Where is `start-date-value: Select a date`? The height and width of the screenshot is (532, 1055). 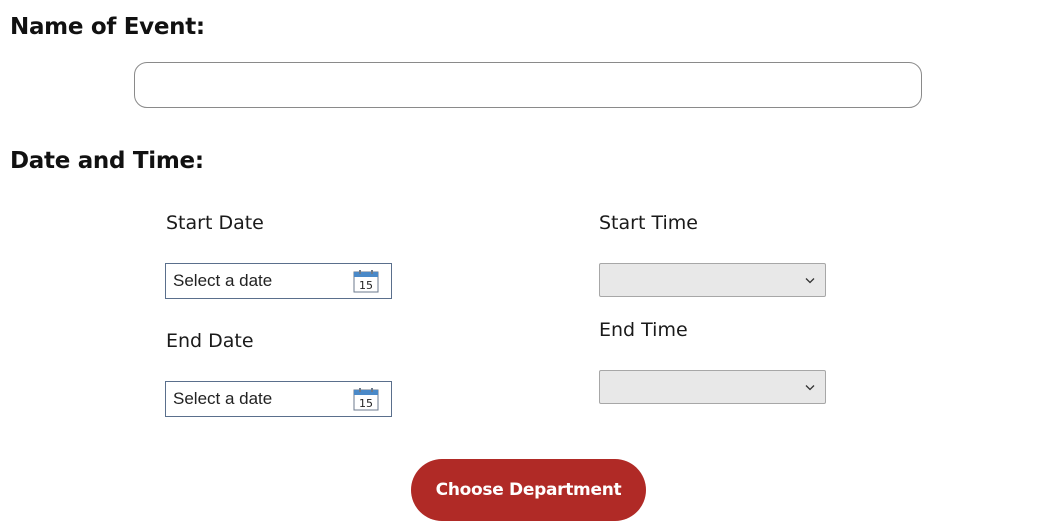
start-date-value: Select a date is located at coordinates (259, 281).